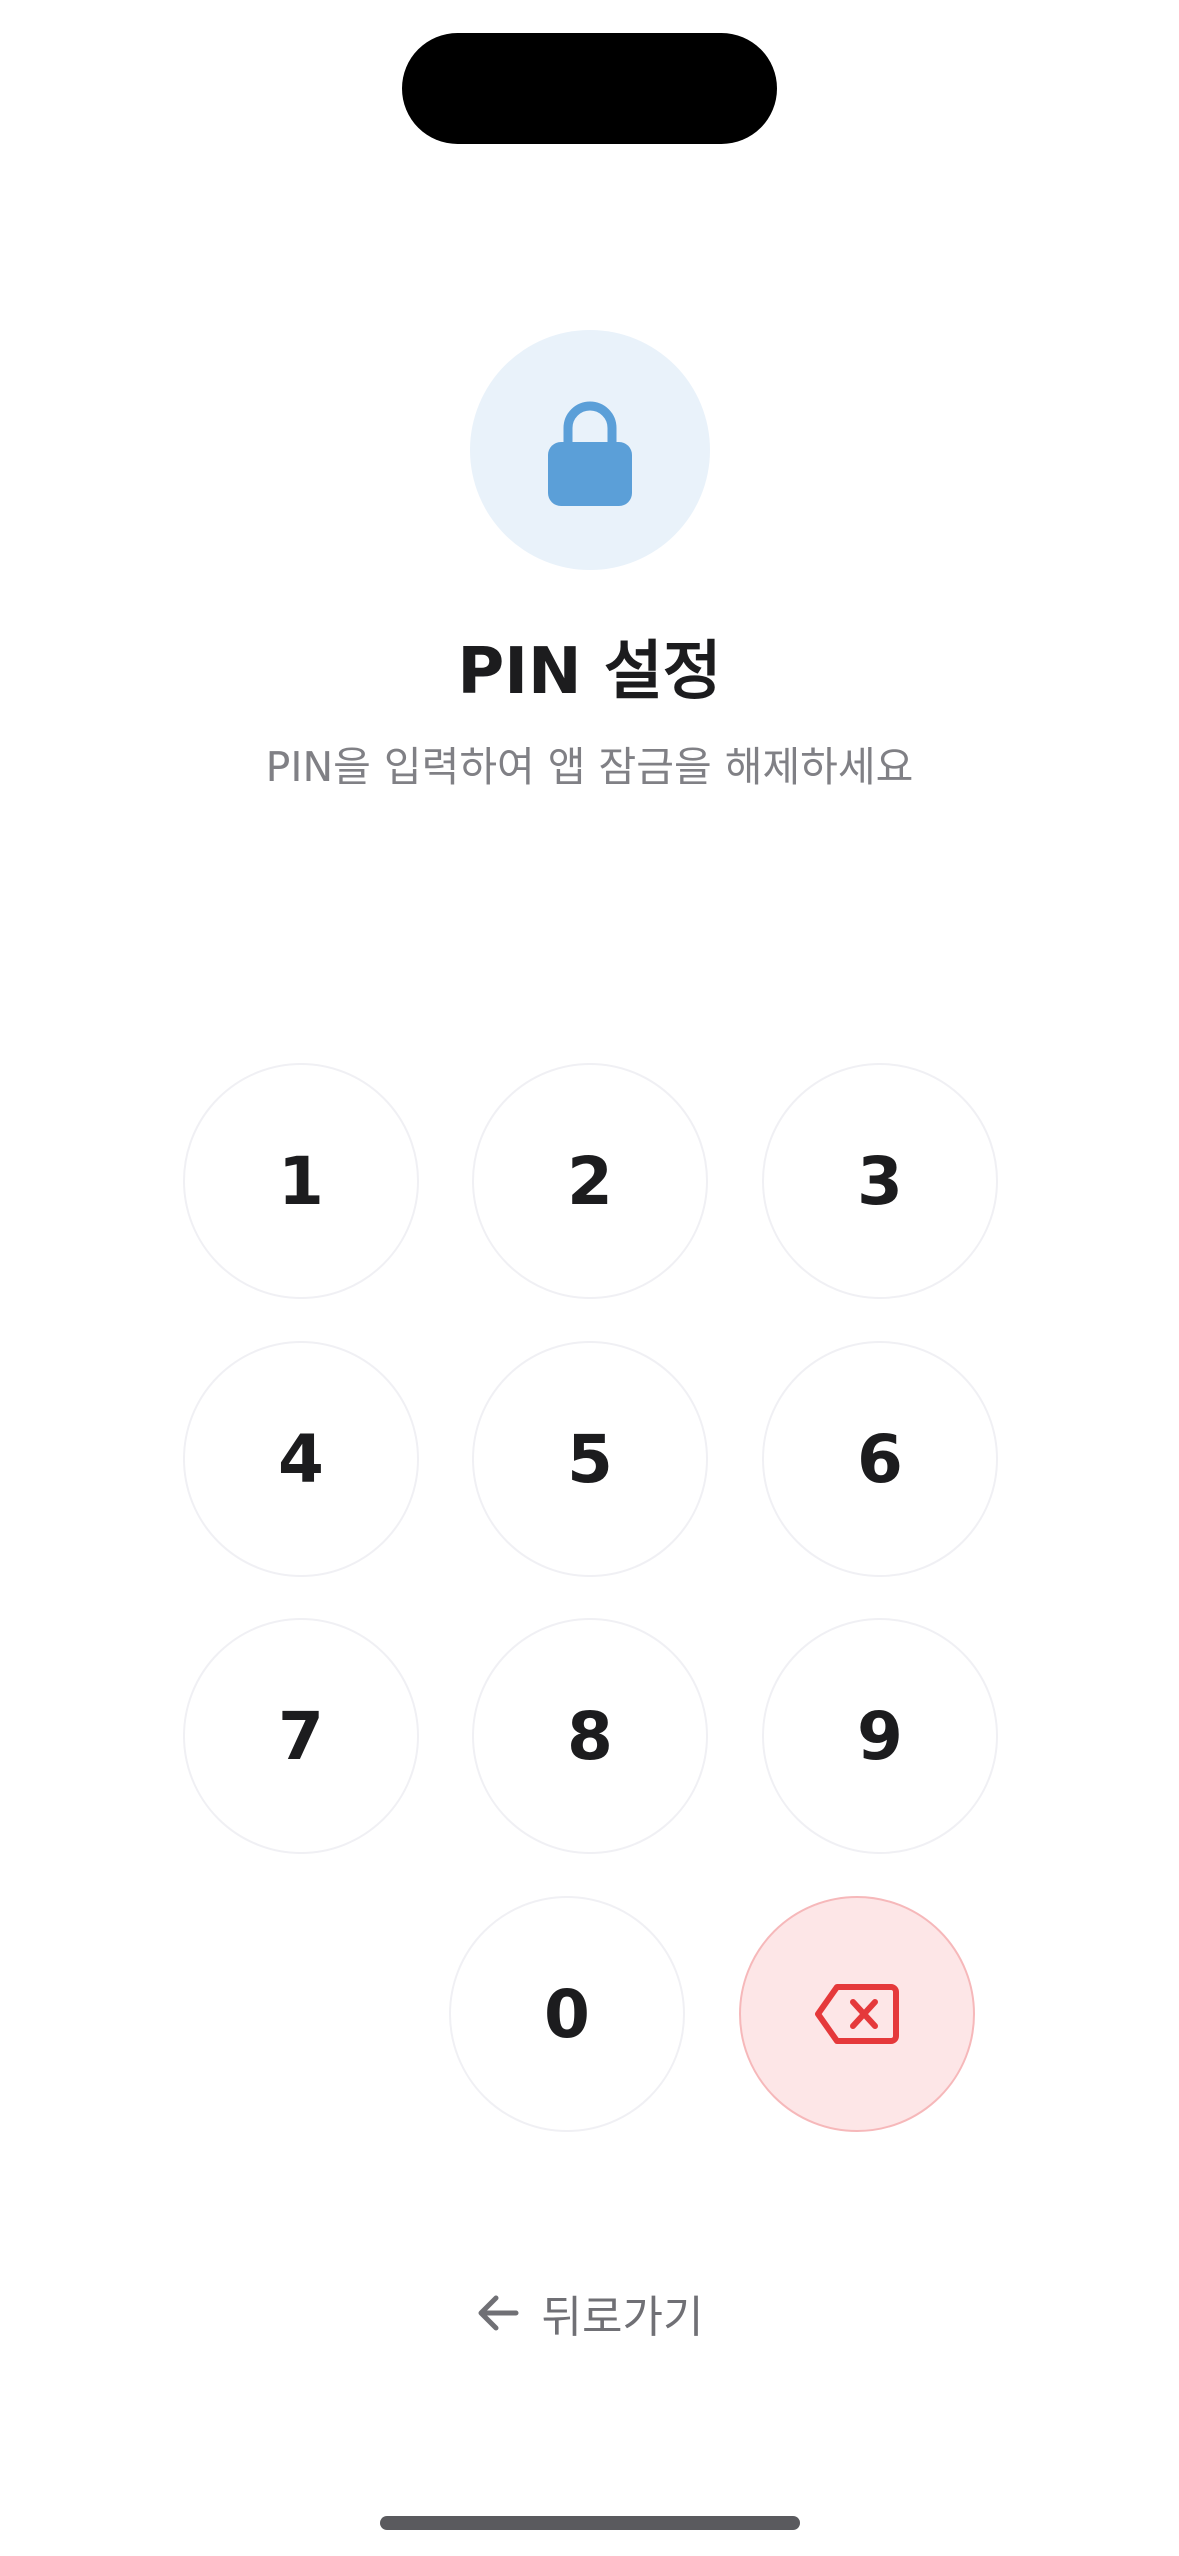 The height and width of the screenshot is (2556, 1179). What do you see at coordinates (301, 1736) in the screenshot?
I see `key-7: 7` at bounding box center [301, 1736].